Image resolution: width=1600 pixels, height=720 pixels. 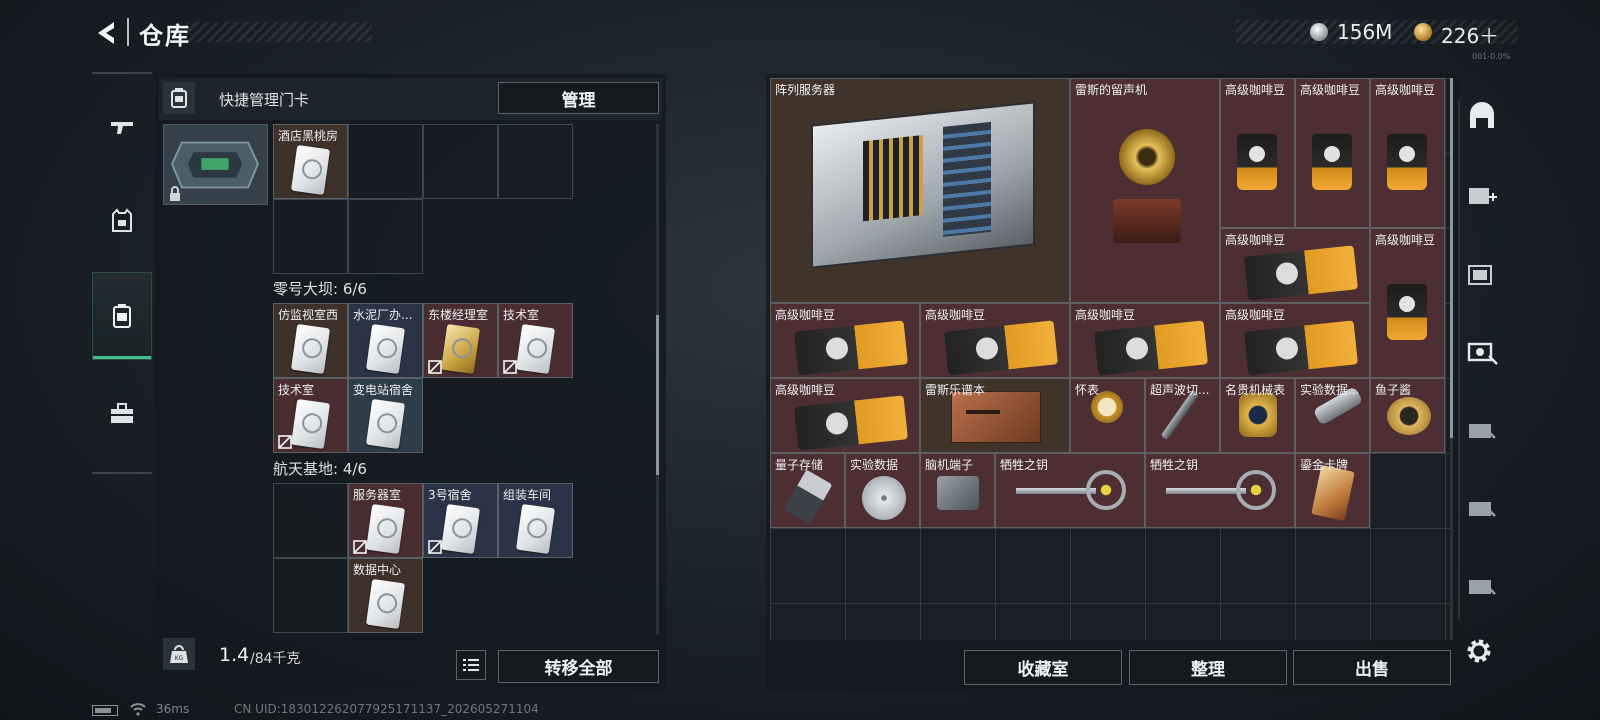 What do you see at coordinates (385, 415) in the screenshot?
I see `keycard-slot: 变电站宿舍` at bounding box center [385, 415].